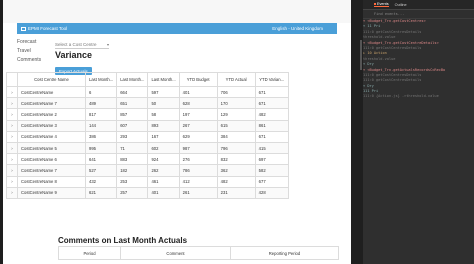  Describe the element at coordinates (236, 159) in the screenshot. I see `value-cell: 832` at that location.